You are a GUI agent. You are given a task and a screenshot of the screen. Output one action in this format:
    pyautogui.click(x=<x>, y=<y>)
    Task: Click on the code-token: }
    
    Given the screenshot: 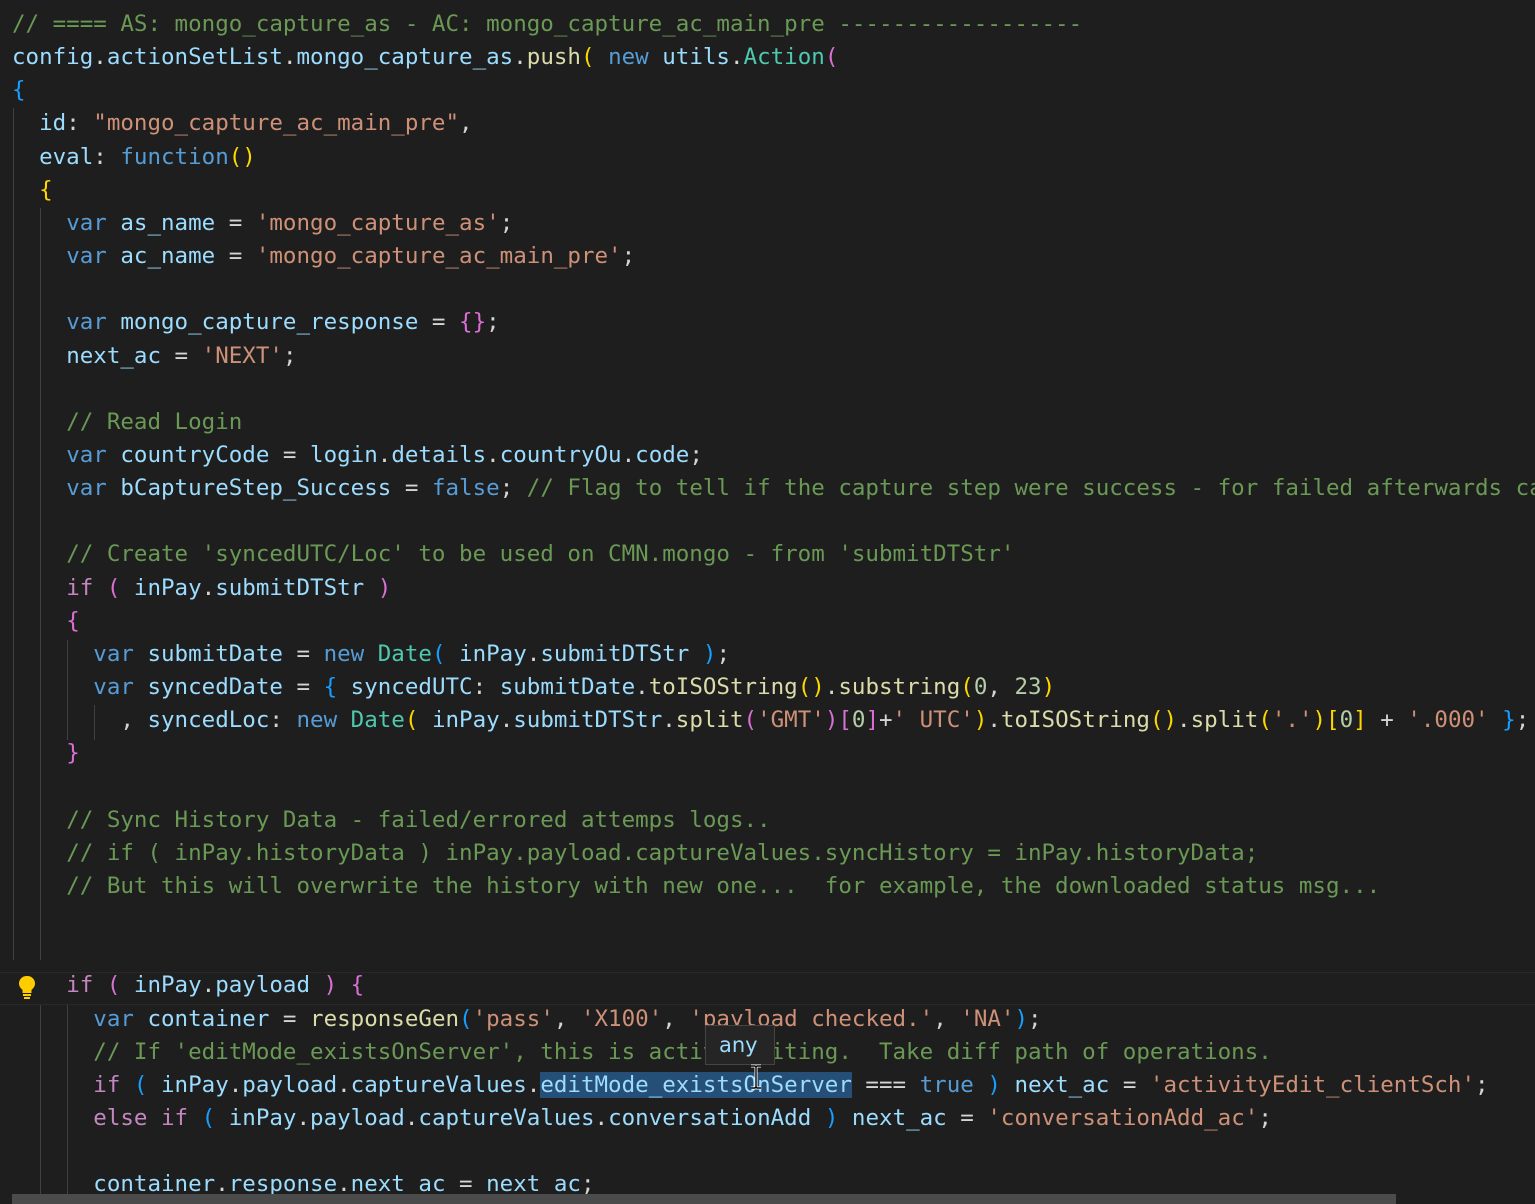 What is the action you would take?
    pyautogui.click(x=73, y=753)
    